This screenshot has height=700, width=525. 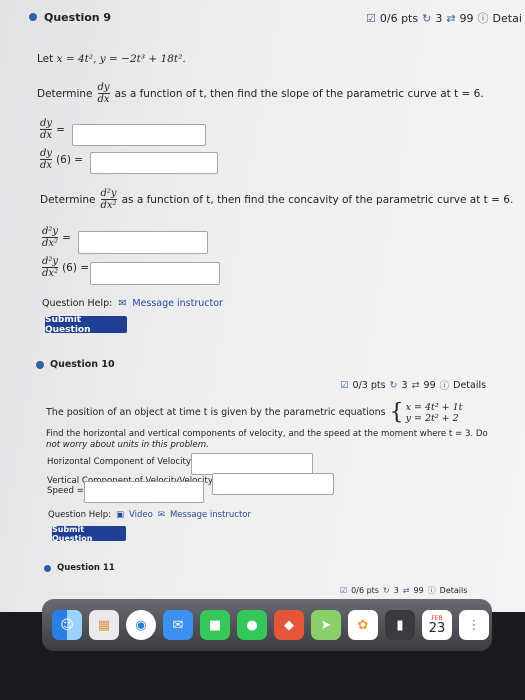 I want to click on d2y-dx2-fraction: d²y dx², so click(x=108, y=199).